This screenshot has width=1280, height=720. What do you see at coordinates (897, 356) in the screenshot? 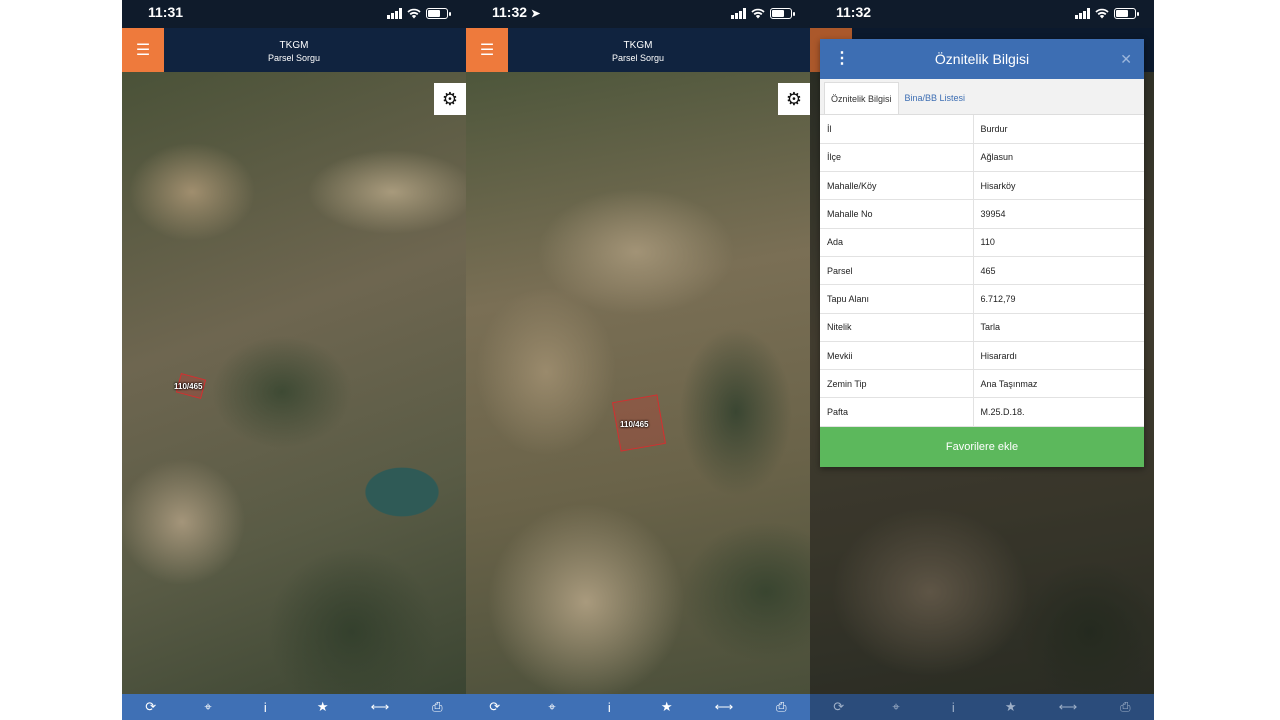
I see `attribute-key: Mevkii` at bounding box center [897, 356].